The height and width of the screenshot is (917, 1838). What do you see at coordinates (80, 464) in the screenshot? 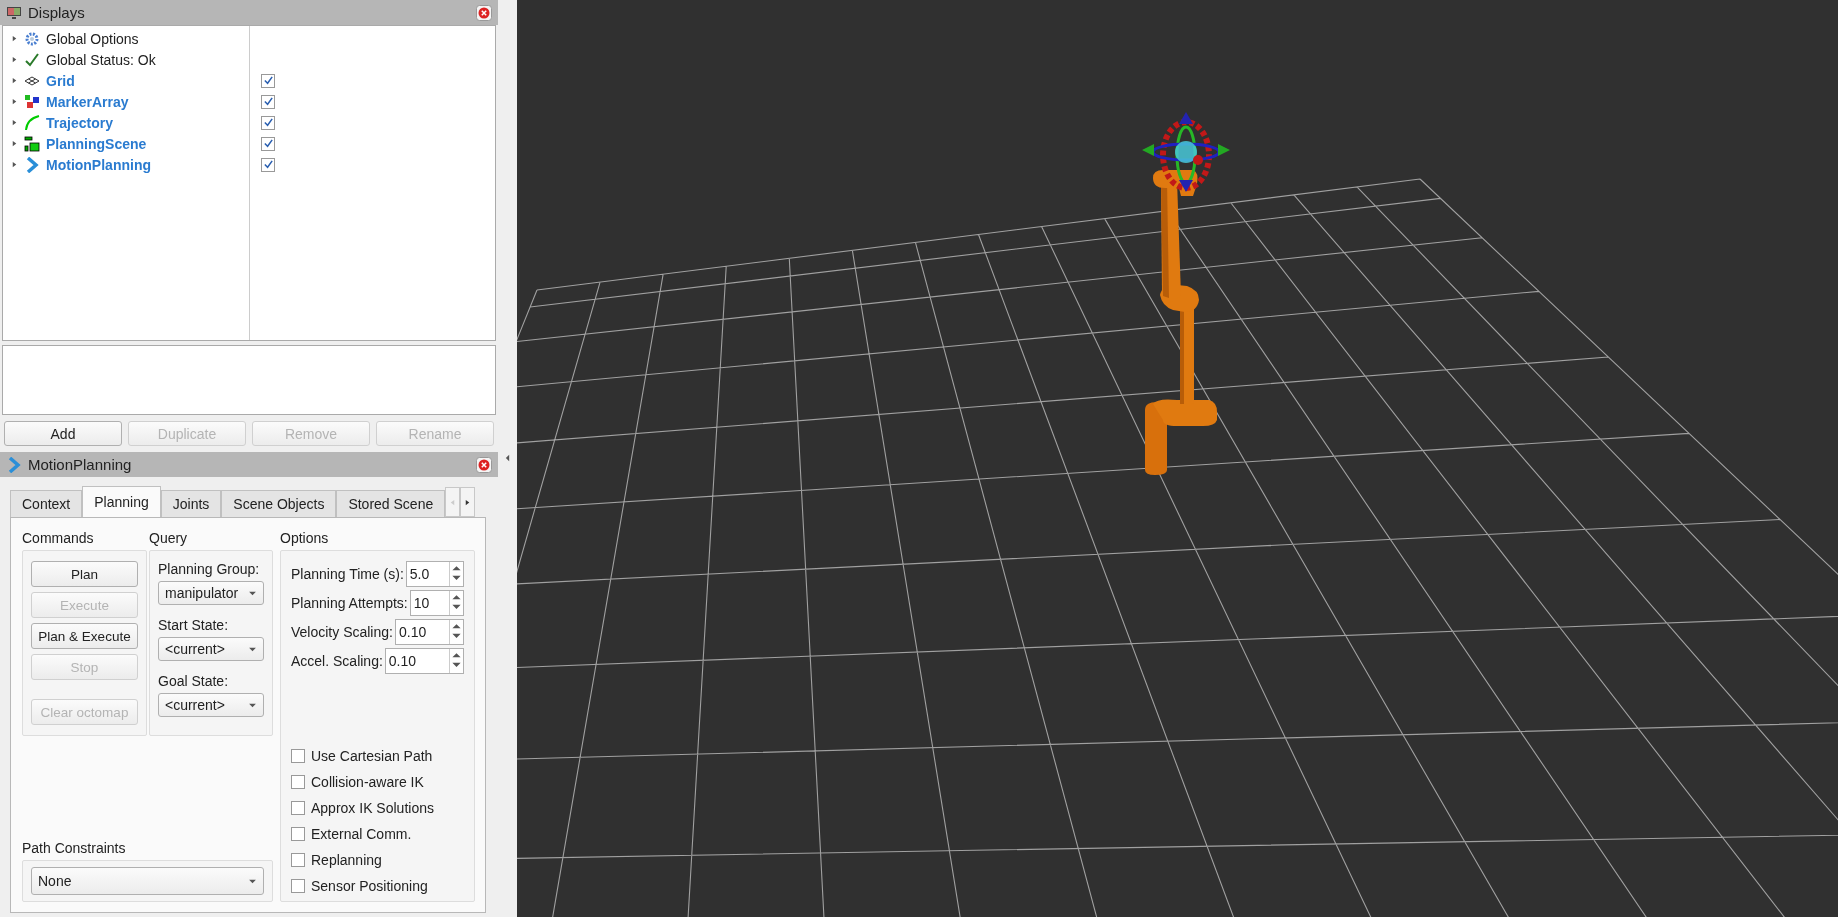
I see `dock-title: MotionPlanning` at bounding box center [80, 464].